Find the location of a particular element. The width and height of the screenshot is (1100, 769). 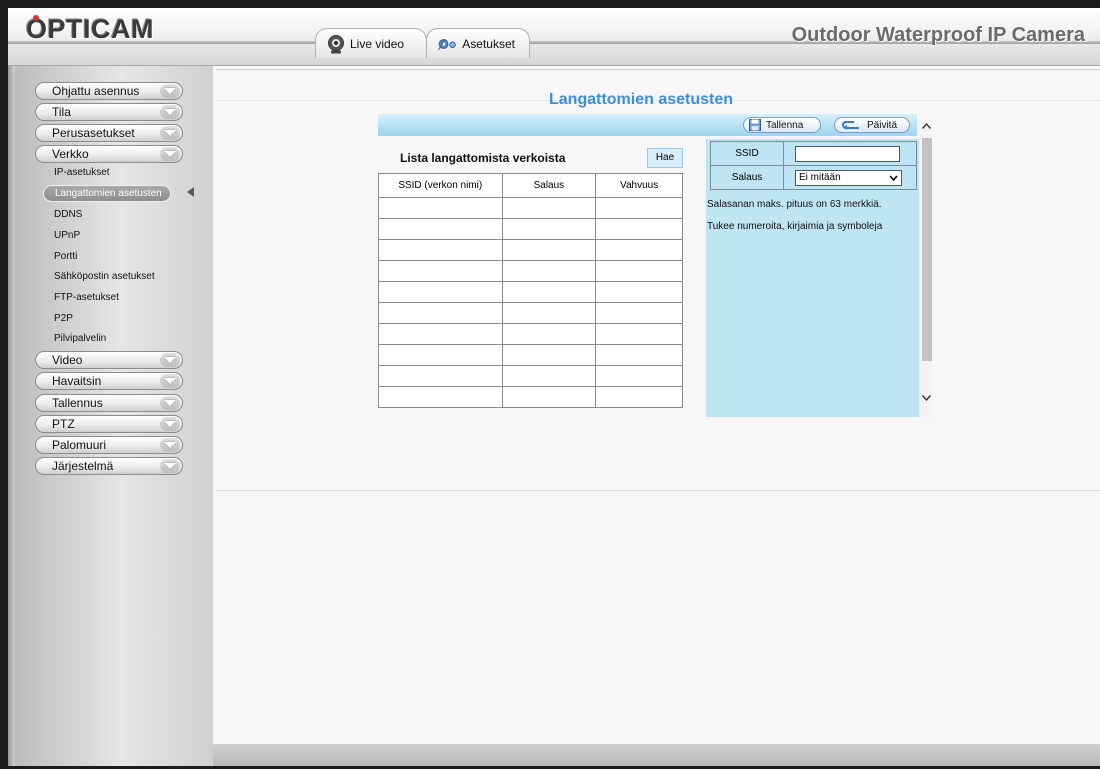

column-header-ssid: SSID (verkon nimi) is located at coordinates (440, 185).